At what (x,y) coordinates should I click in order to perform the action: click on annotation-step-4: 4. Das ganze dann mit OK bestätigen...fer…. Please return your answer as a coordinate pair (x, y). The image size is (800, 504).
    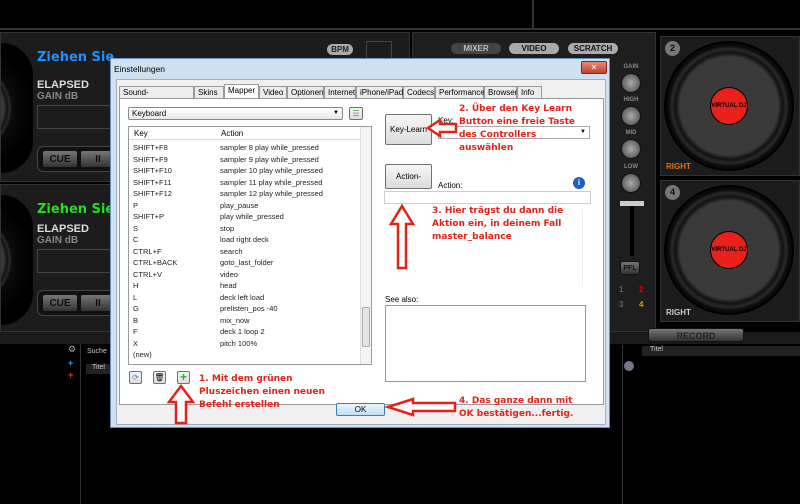
    Looking at the image, I should click on (516, 408).